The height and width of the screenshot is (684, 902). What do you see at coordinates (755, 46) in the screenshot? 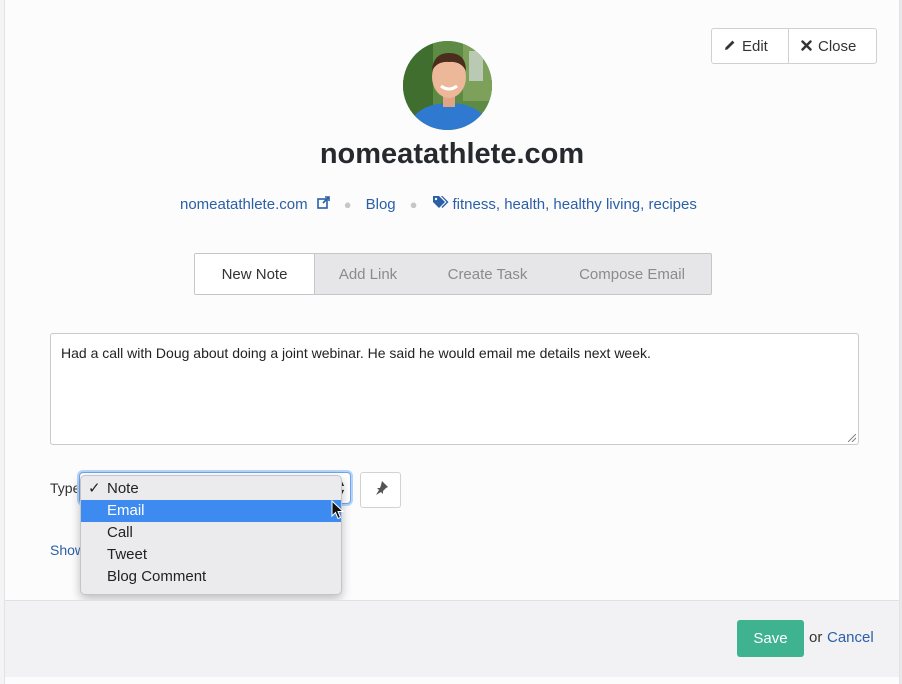
I see `edit-label: Edit` at bounding box center [755, 46].